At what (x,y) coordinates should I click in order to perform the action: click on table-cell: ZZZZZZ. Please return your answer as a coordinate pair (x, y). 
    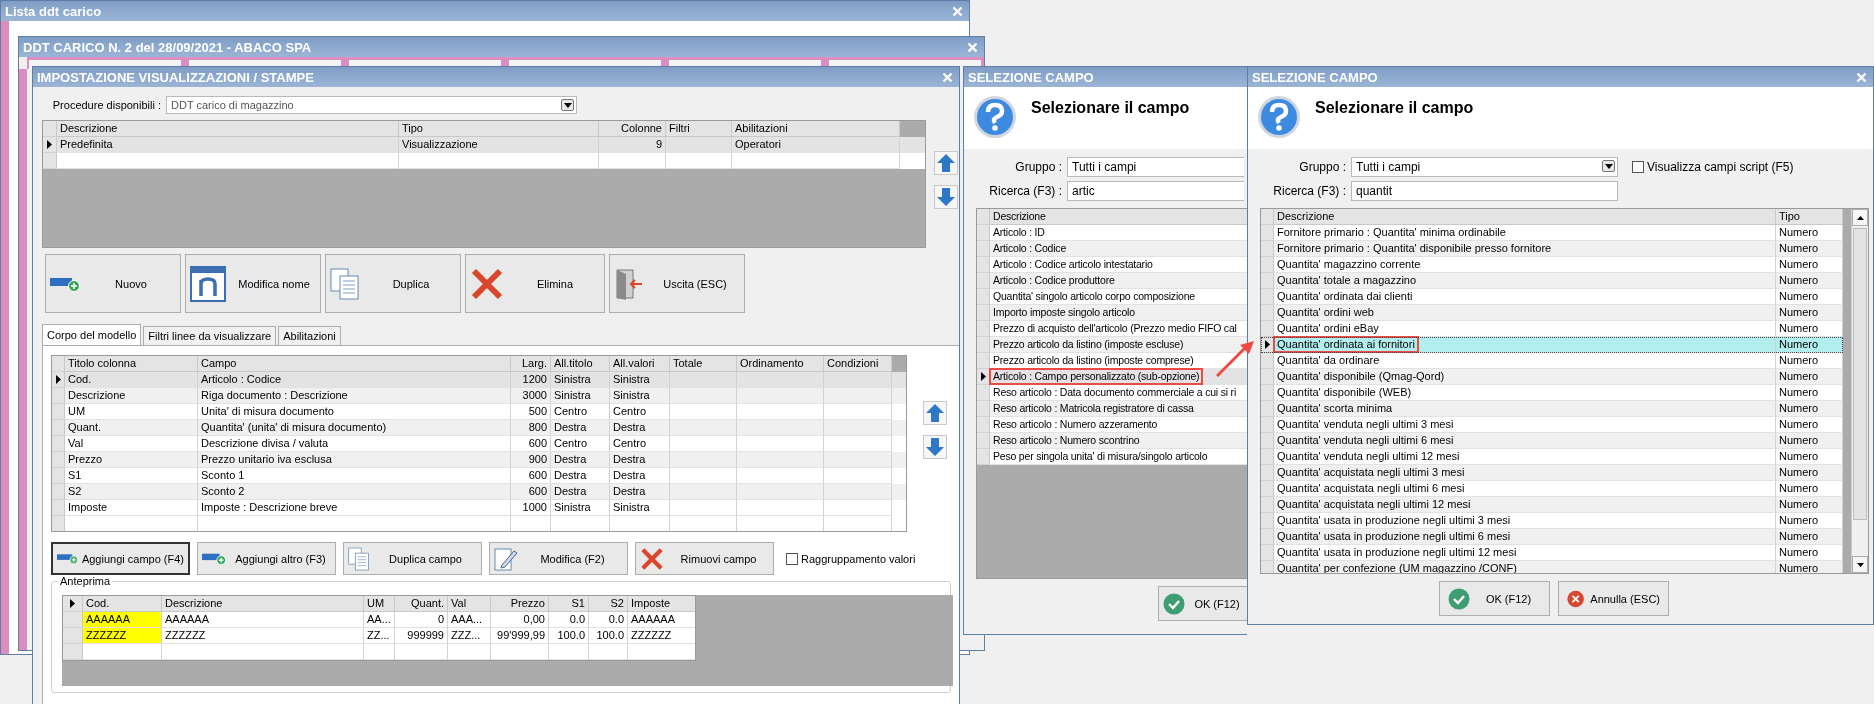
    Looking at the image, I should click on (122, 636).